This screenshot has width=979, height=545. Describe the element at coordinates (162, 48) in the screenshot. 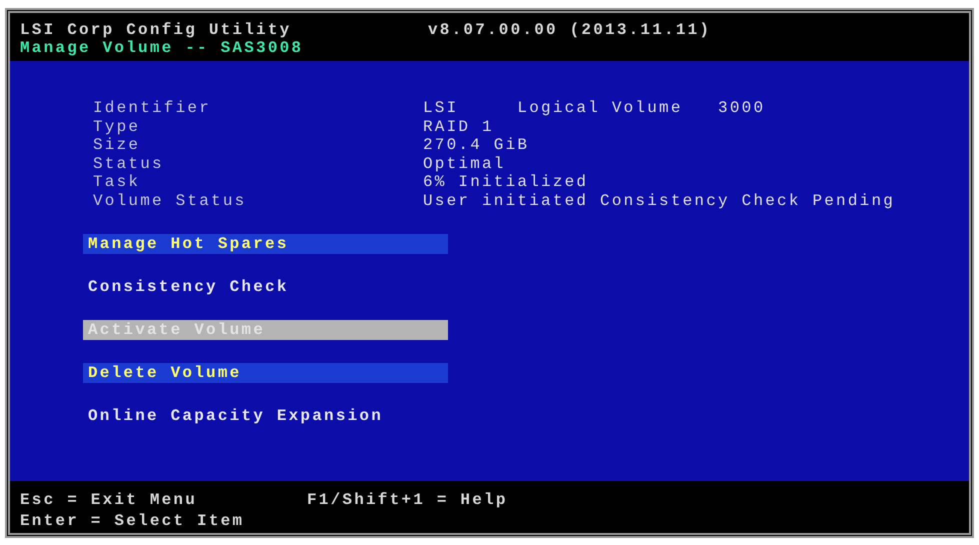

I see `screen-subtitle: Manage Volume -- SAS3008` at that location.